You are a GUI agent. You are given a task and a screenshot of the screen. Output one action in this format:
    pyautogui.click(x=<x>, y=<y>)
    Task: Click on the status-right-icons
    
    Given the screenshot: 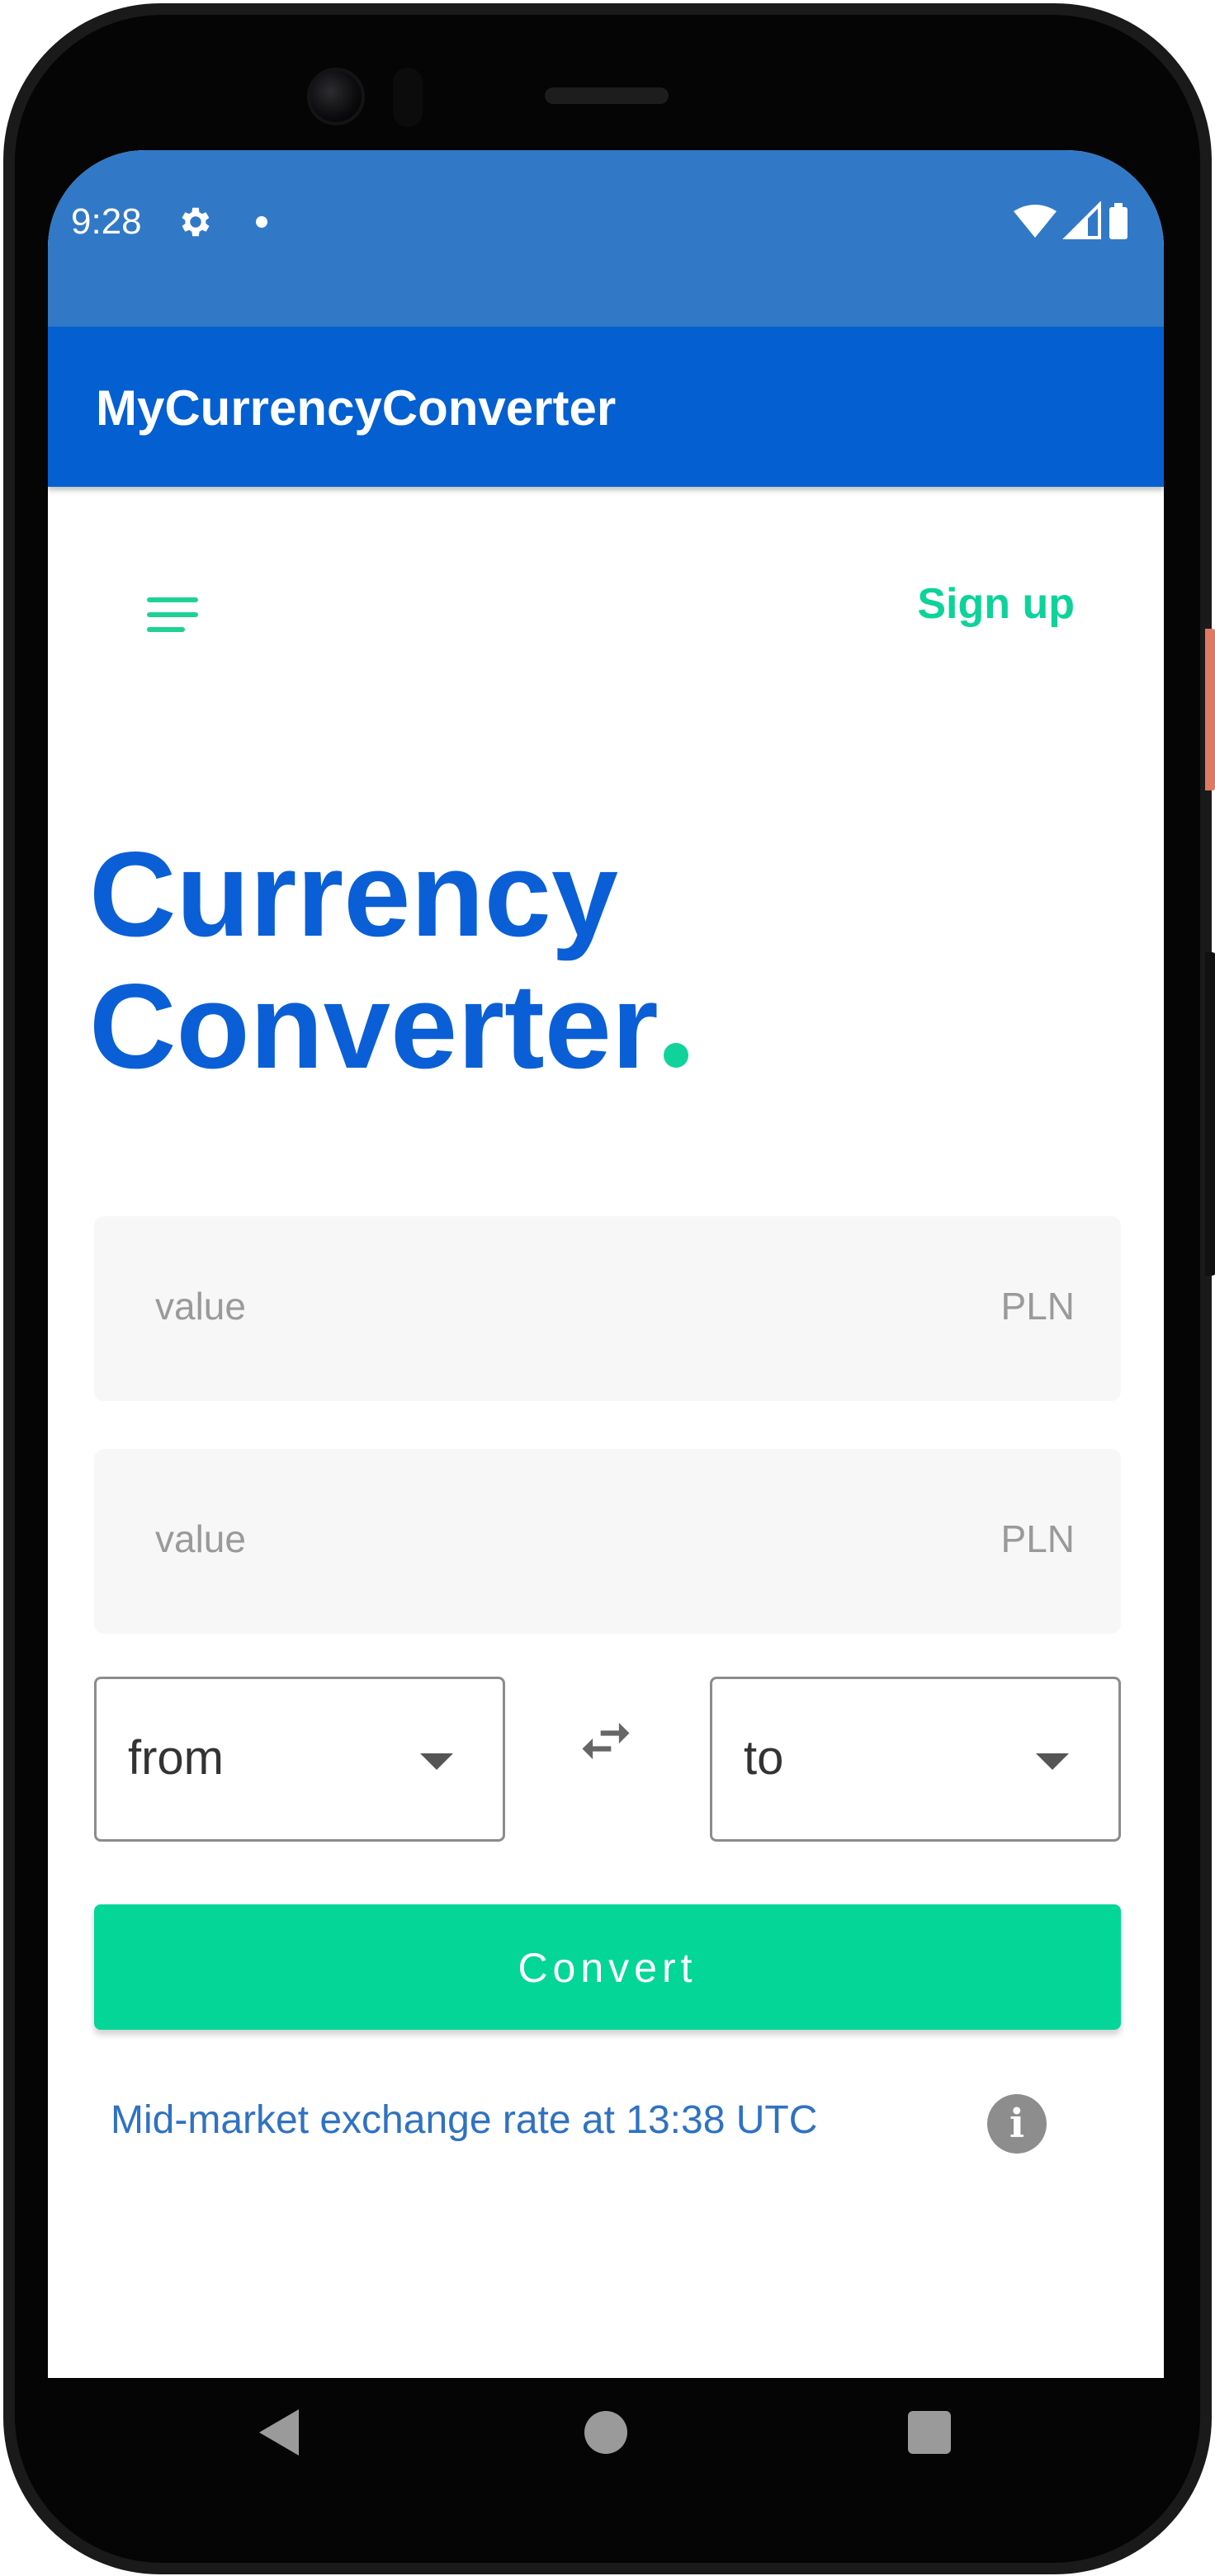 What is the action you would take?
    pyautogui.click(x=1071, y=220)
    